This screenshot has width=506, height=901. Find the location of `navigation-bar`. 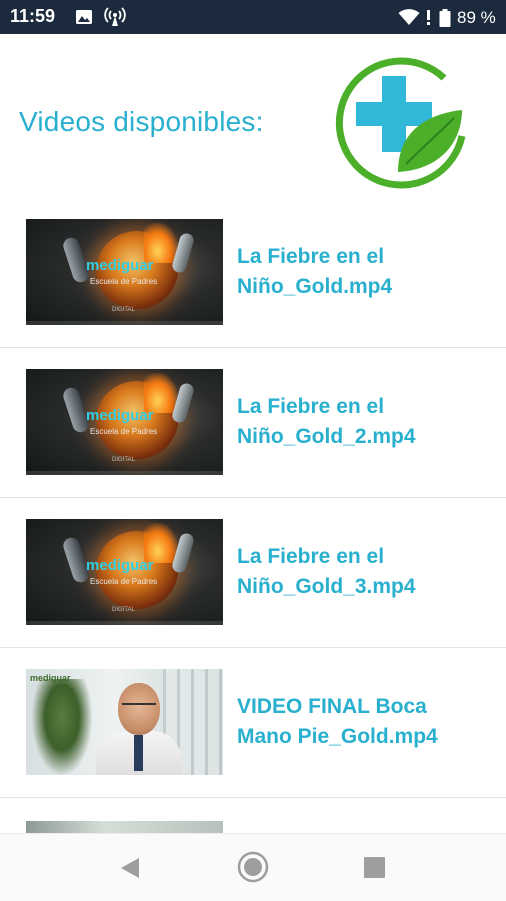

navigation-bar is located at coordinates (253, 867).